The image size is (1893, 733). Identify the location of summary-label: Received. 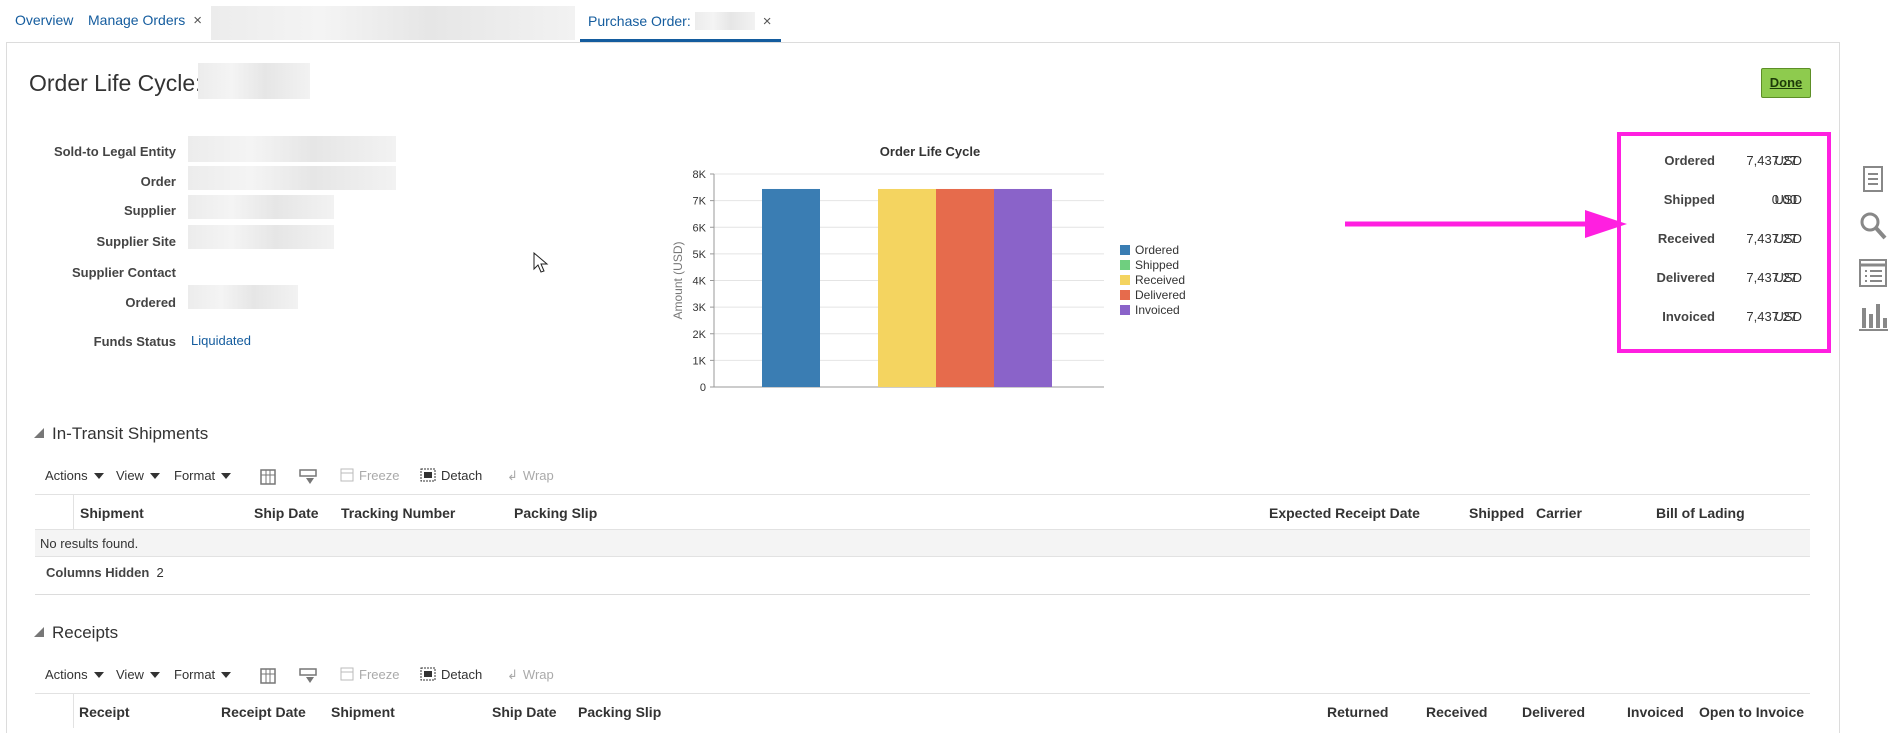
(1686, 238).